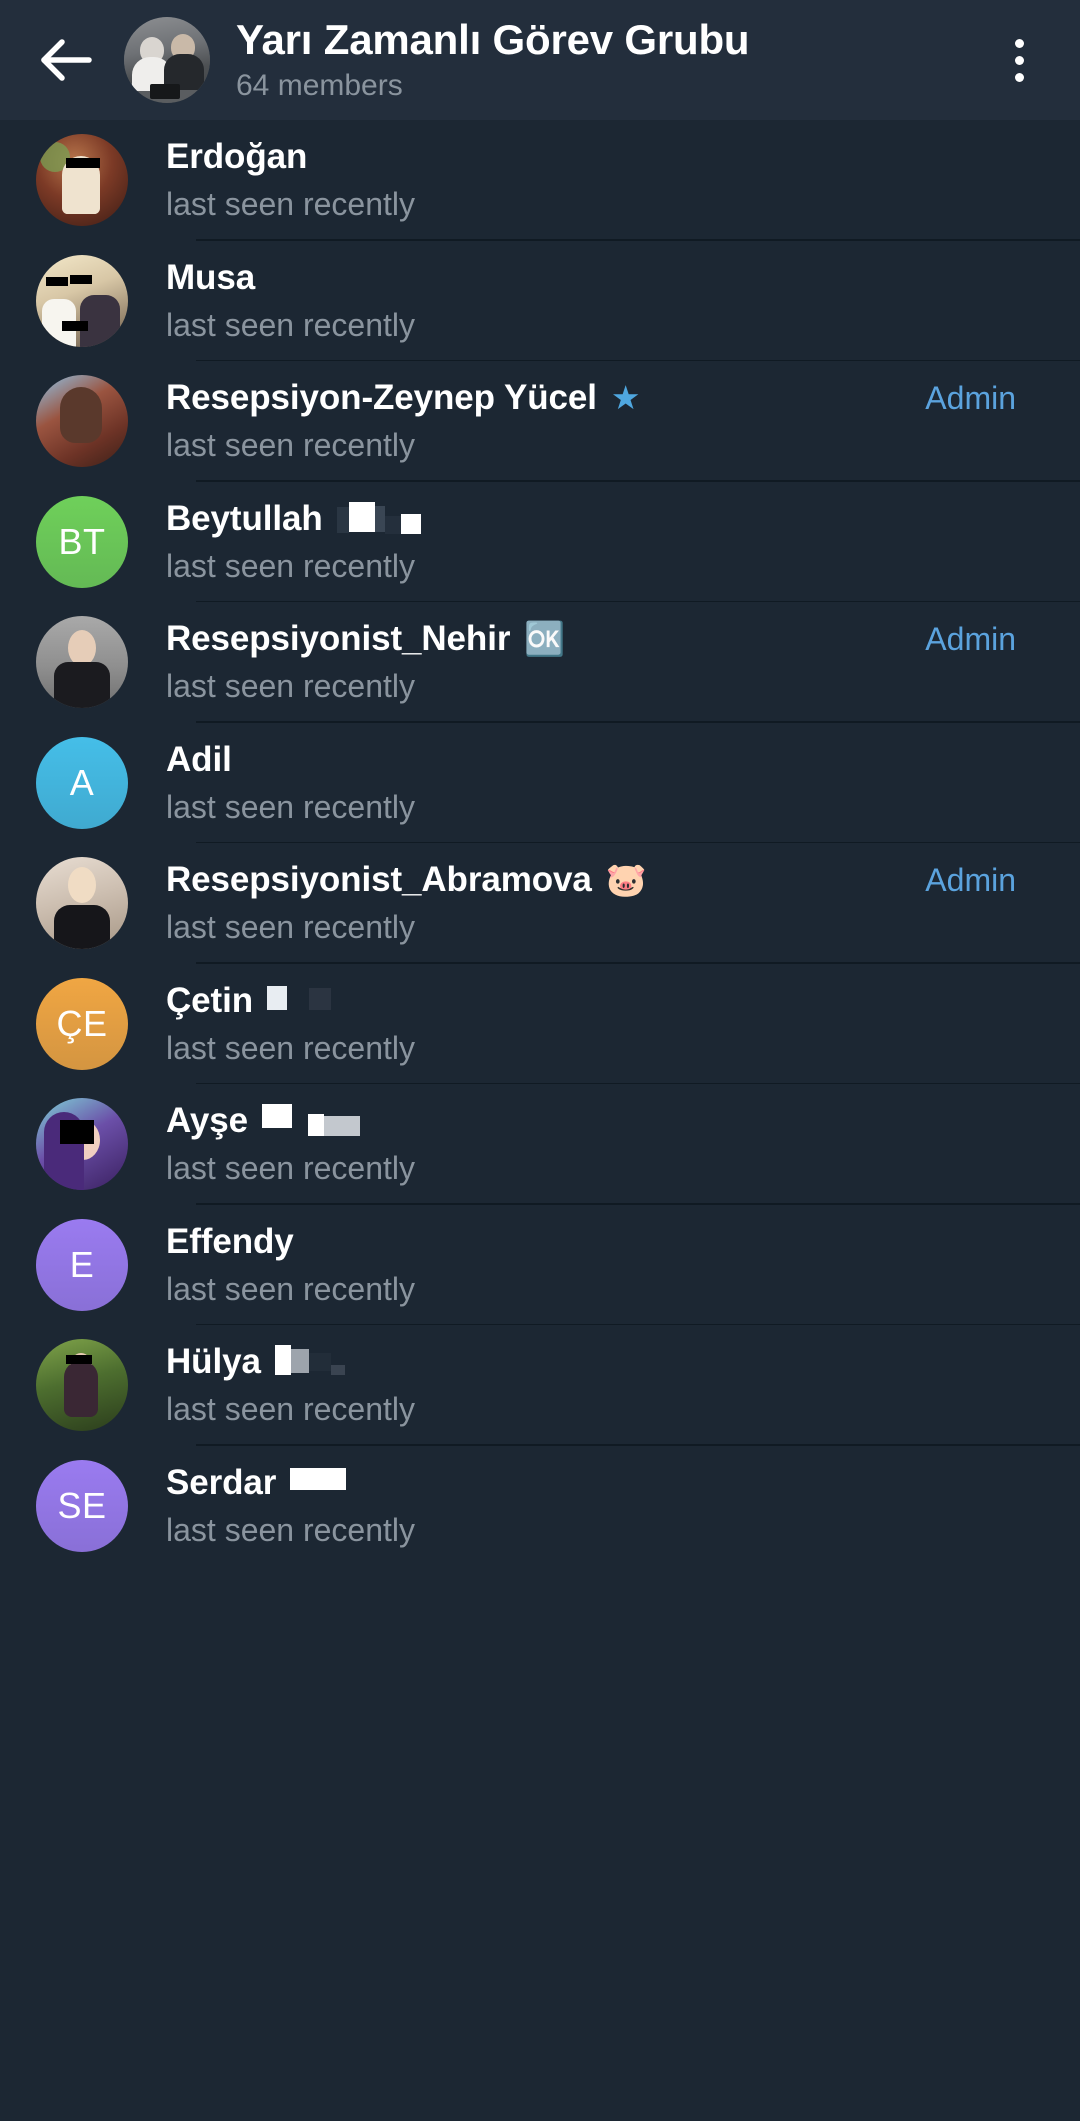 The height and width of the screenshot is (2121, 1080). I want to click on member-row: Erdoğan last seen recently, so click(540, 180).